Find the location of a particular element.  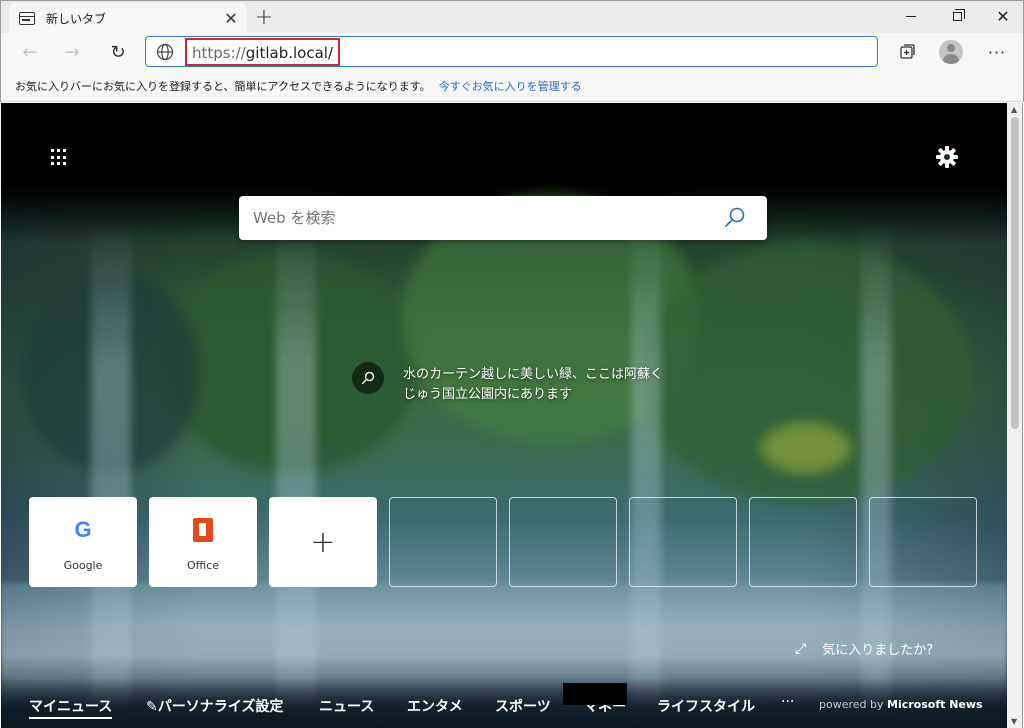

image-caption: 水のカーテン越しに美しい緑、ここは阿蘇くじゅう国立公園内にあります is located at coordinates (533, 384).